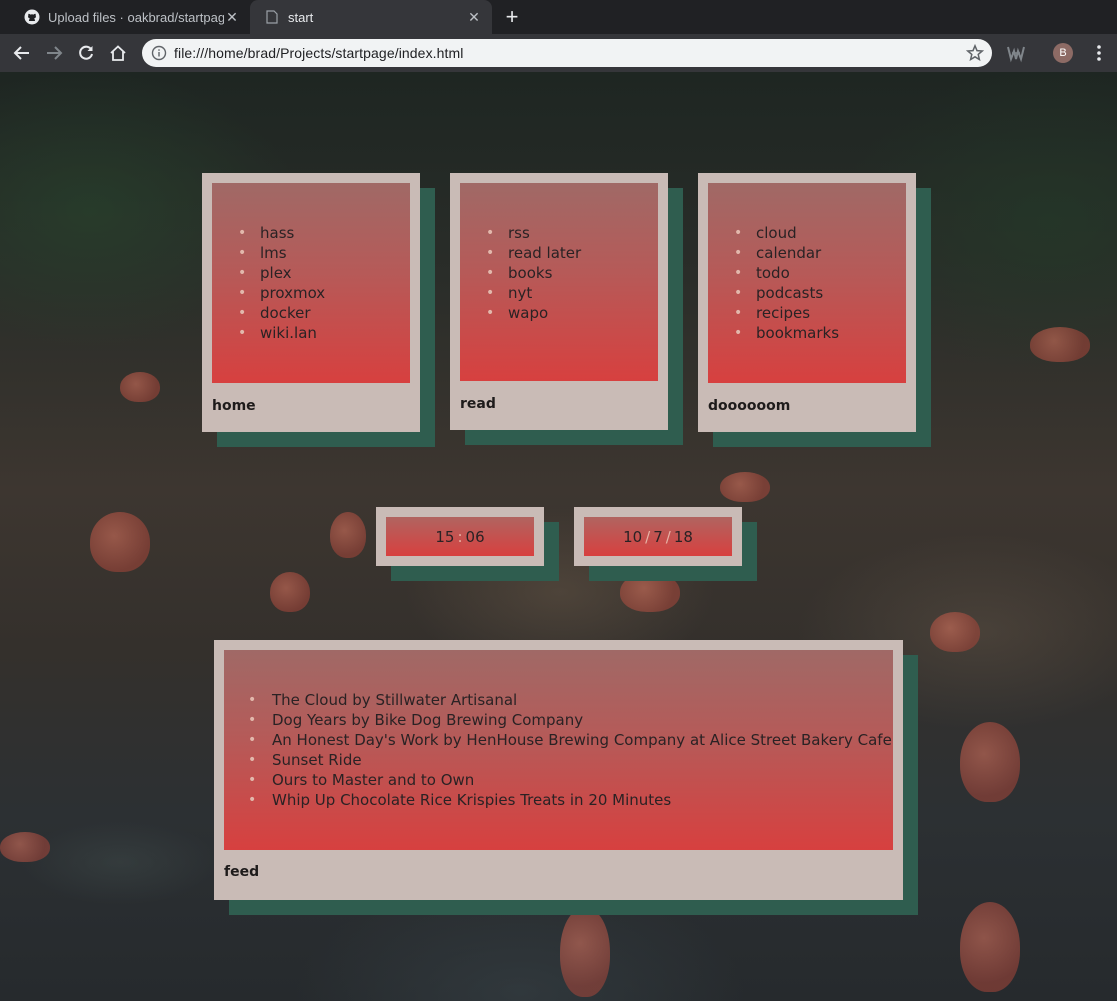 Image resolution: width=1117 pixels, height=1001 pixels. I want to click on extension-icon, so click(1016, 53).